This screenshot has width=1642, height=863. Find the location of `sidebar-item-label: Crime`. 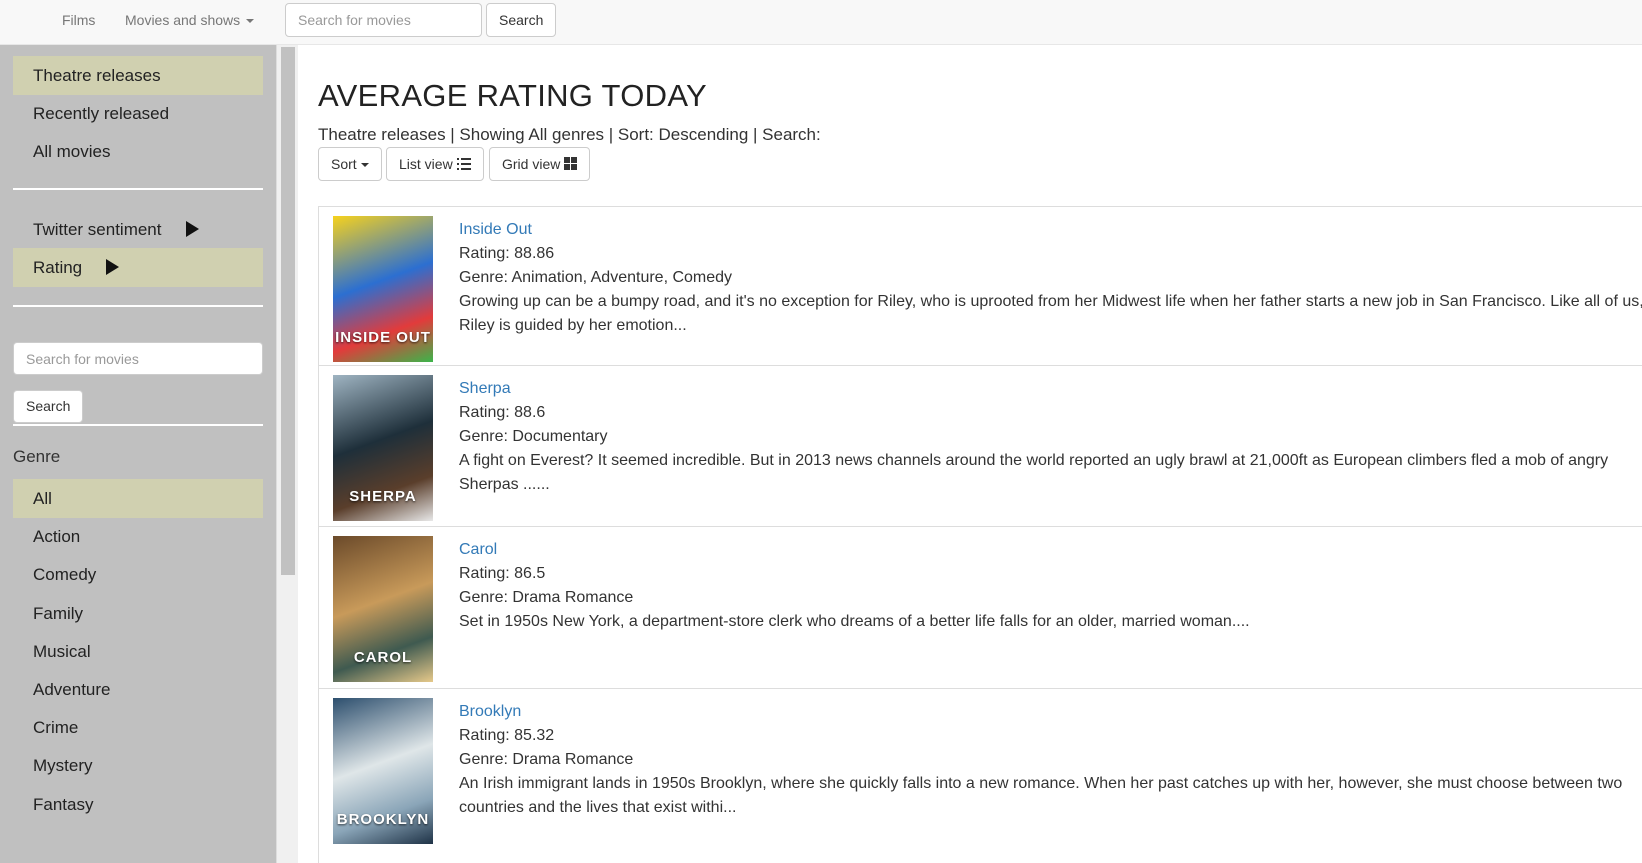

sidebar-item-label: Crime is located at coordinates (56, 728).